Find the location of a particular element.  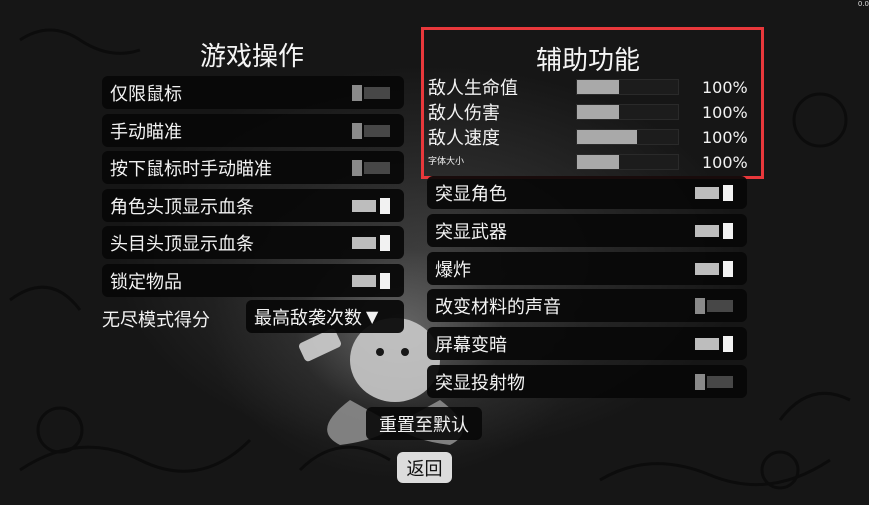

toggle-row-dim-screen: 屏幕变暗 is located at coordinates (587, 343).